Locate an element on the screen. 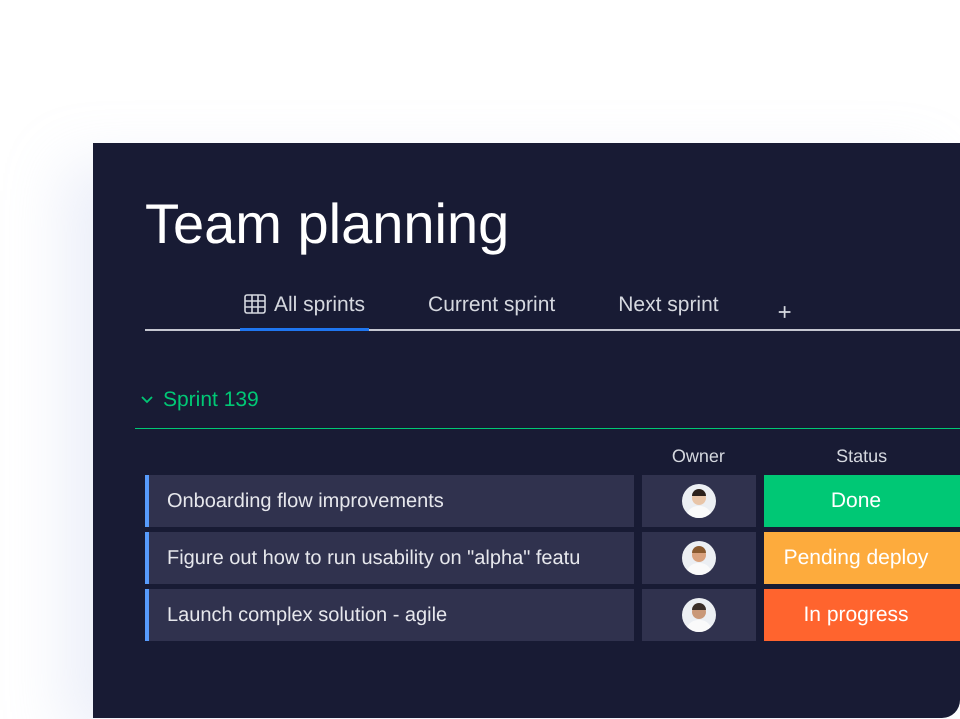 This screenshot has width=960, height=719. column-header: Status is located at coordinates (861, 456).